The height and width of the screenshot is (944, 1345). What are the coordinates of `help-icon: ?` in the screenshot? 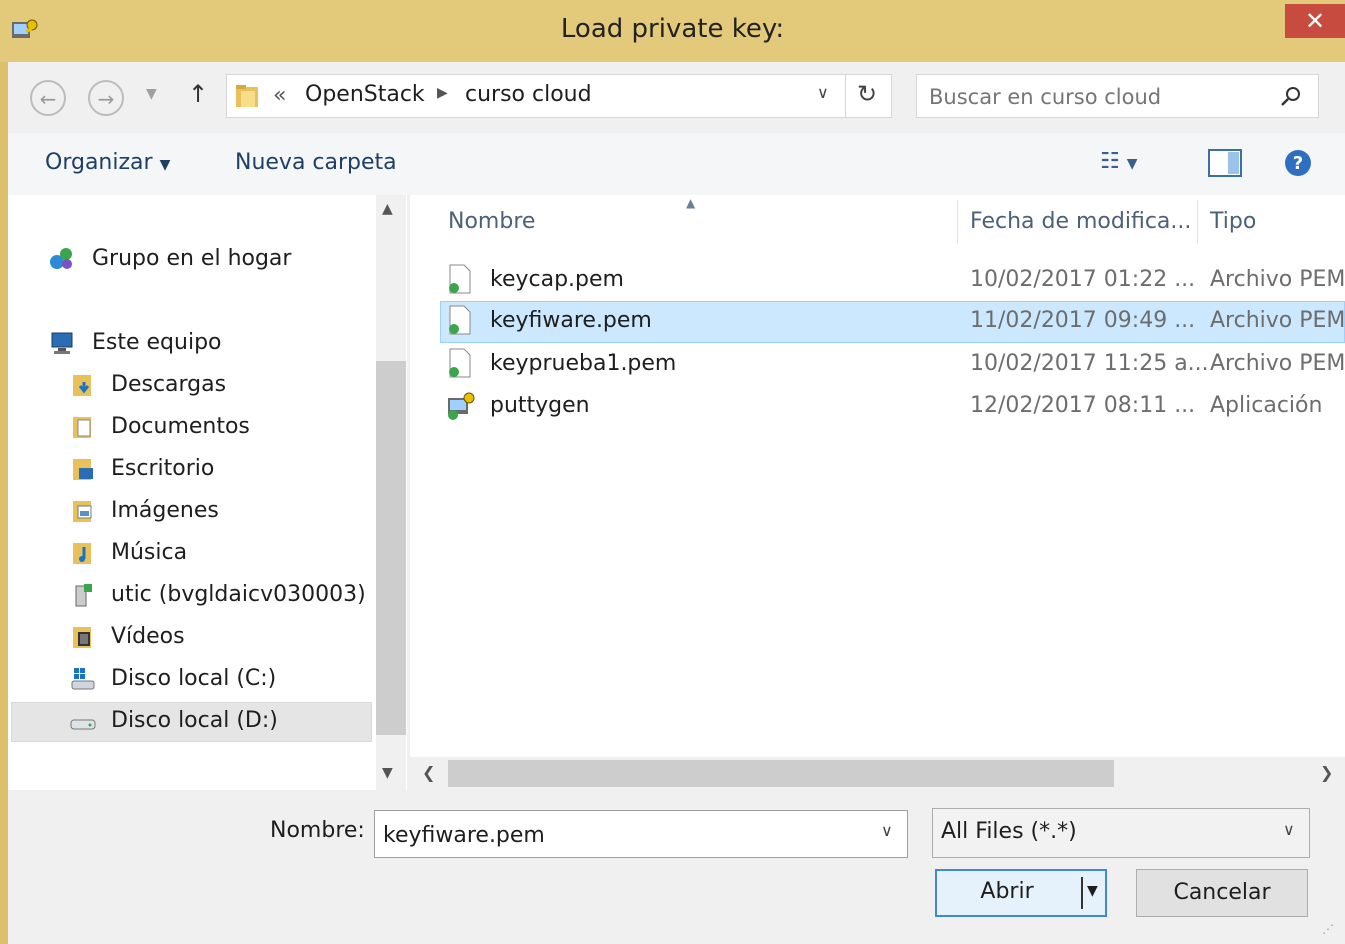 It's located at (1298, 163).